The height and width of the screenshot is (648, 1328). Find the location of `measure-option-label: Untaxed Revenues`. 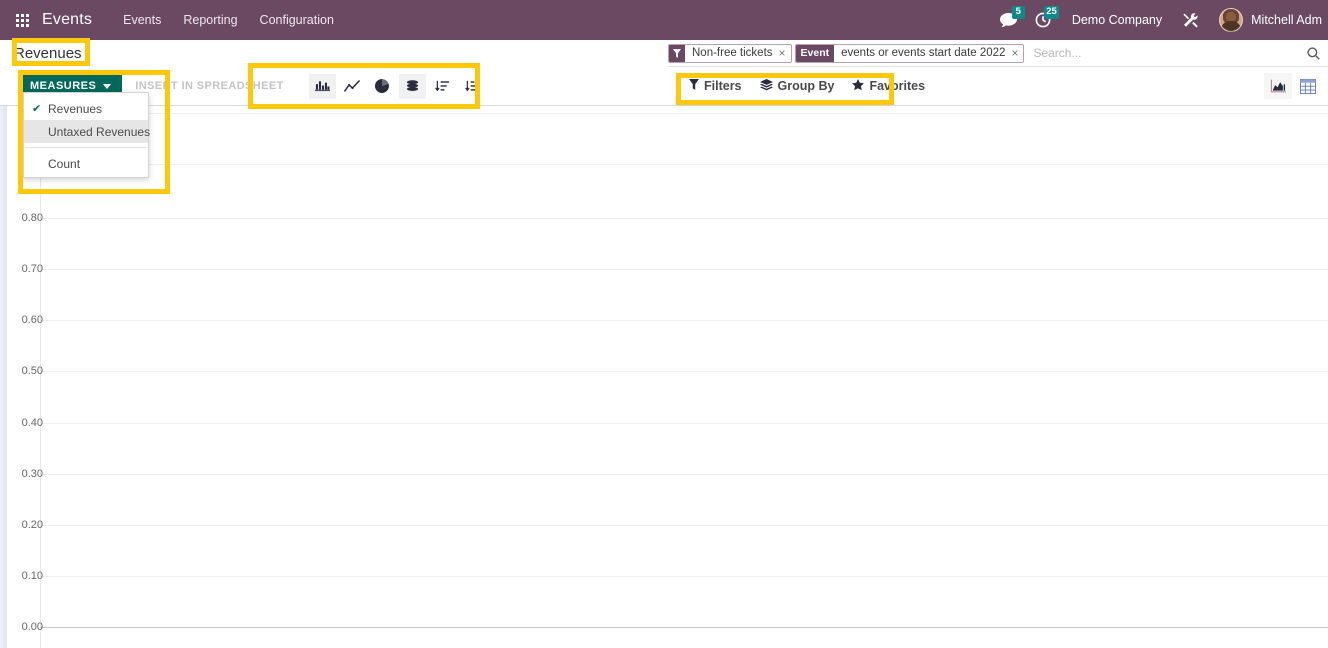

measure-option-label: Untaxed Revenues is located at coordinates (99, 131).